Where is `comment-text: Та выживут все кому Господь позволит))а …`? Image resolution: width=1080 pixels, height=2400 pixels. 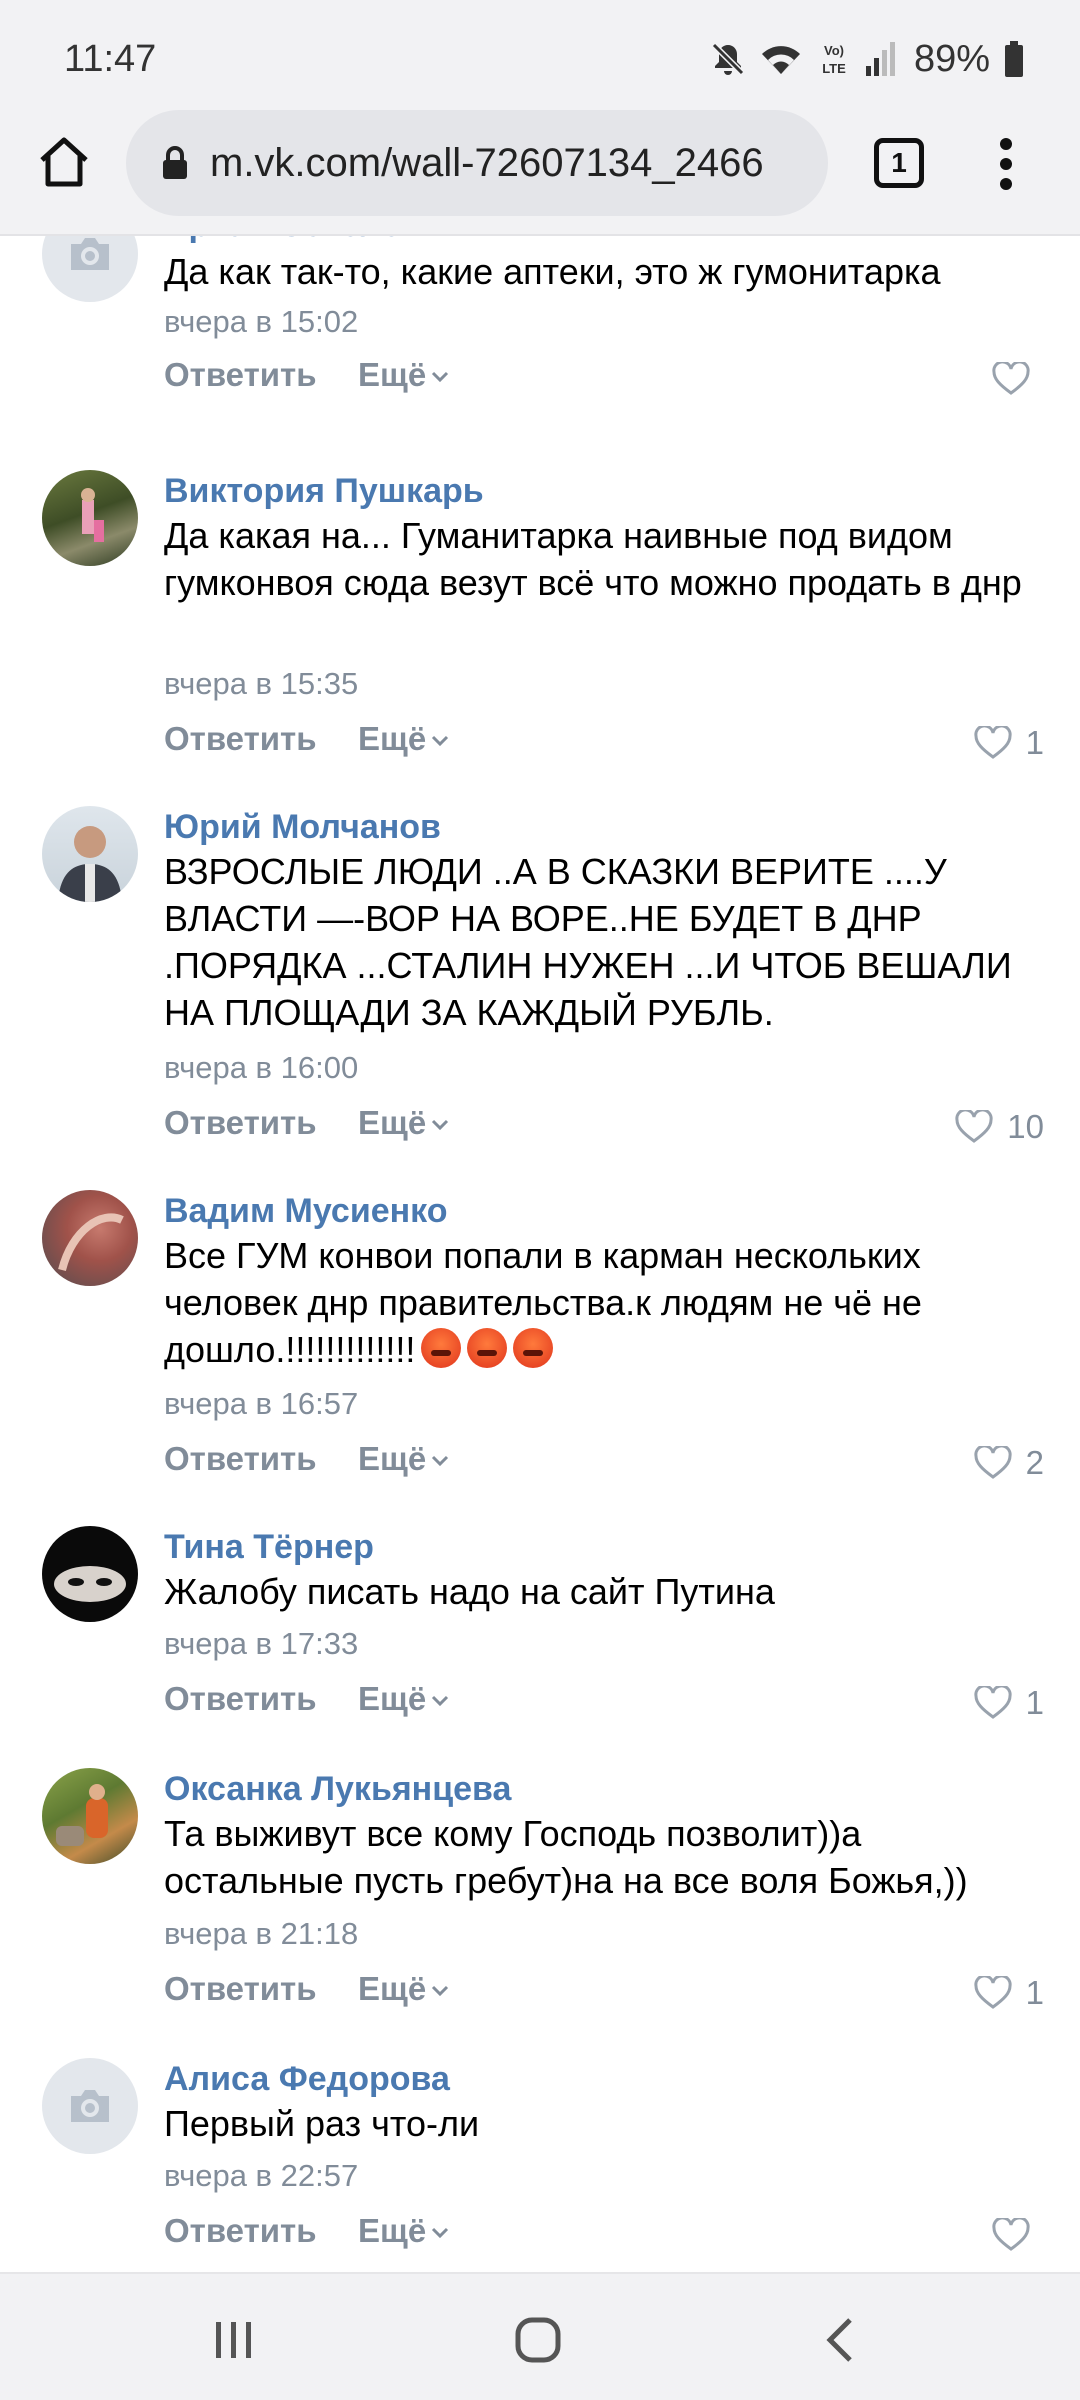
comment-text: Та выживут все кому Господь позволит))а … is located at coordinates (566, 1857).